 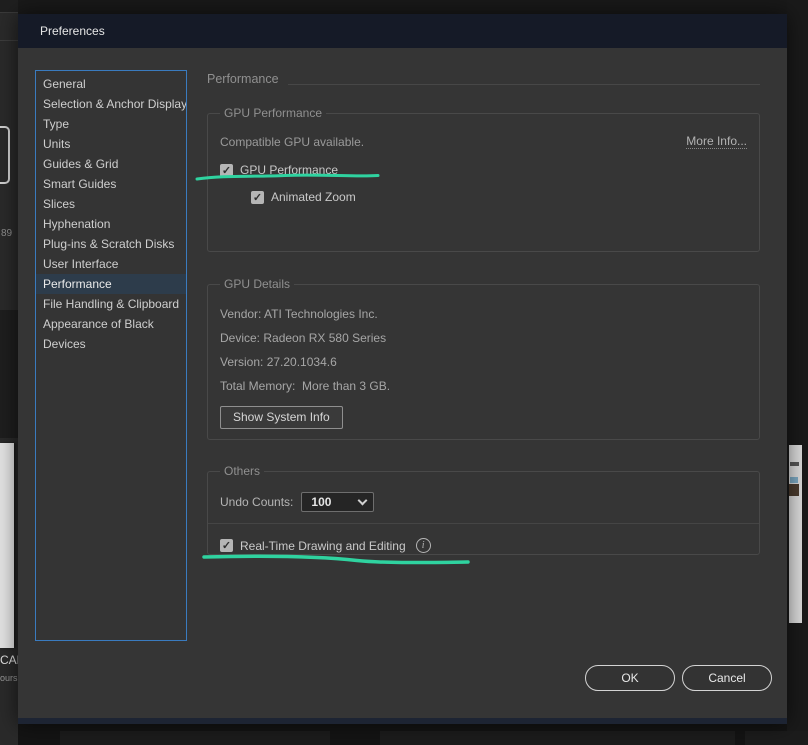 What do you see at coordinates (795, 534) in the screenshot?
I see `background-panel-edge` at bounding box center [795, 534].